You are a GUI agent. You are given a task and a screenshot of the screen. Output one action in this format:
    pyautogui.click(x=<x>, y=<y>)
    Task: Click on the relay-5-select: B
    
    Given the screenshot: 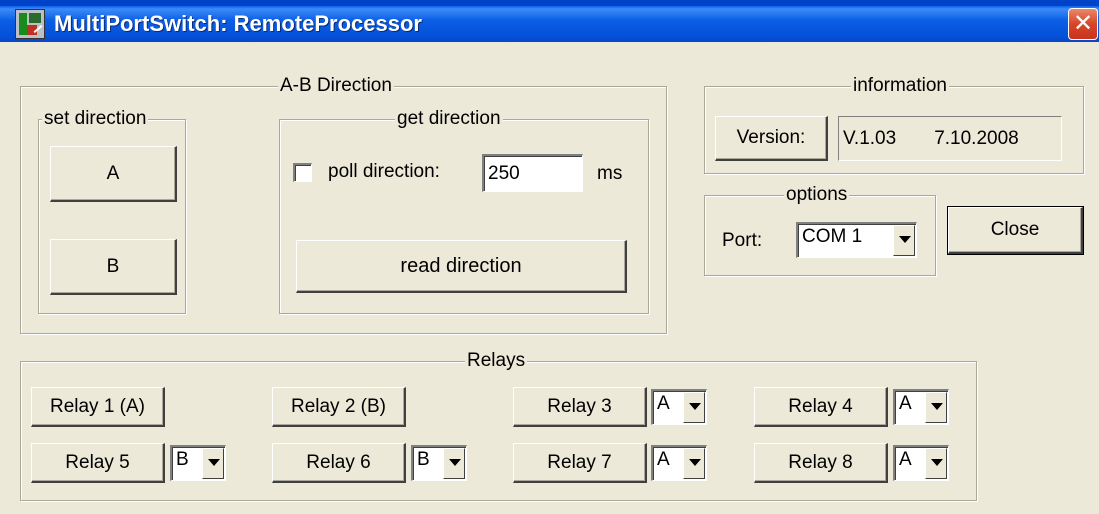 What is the action you would take?
    pyautogui.click(x=198, y=463)
    